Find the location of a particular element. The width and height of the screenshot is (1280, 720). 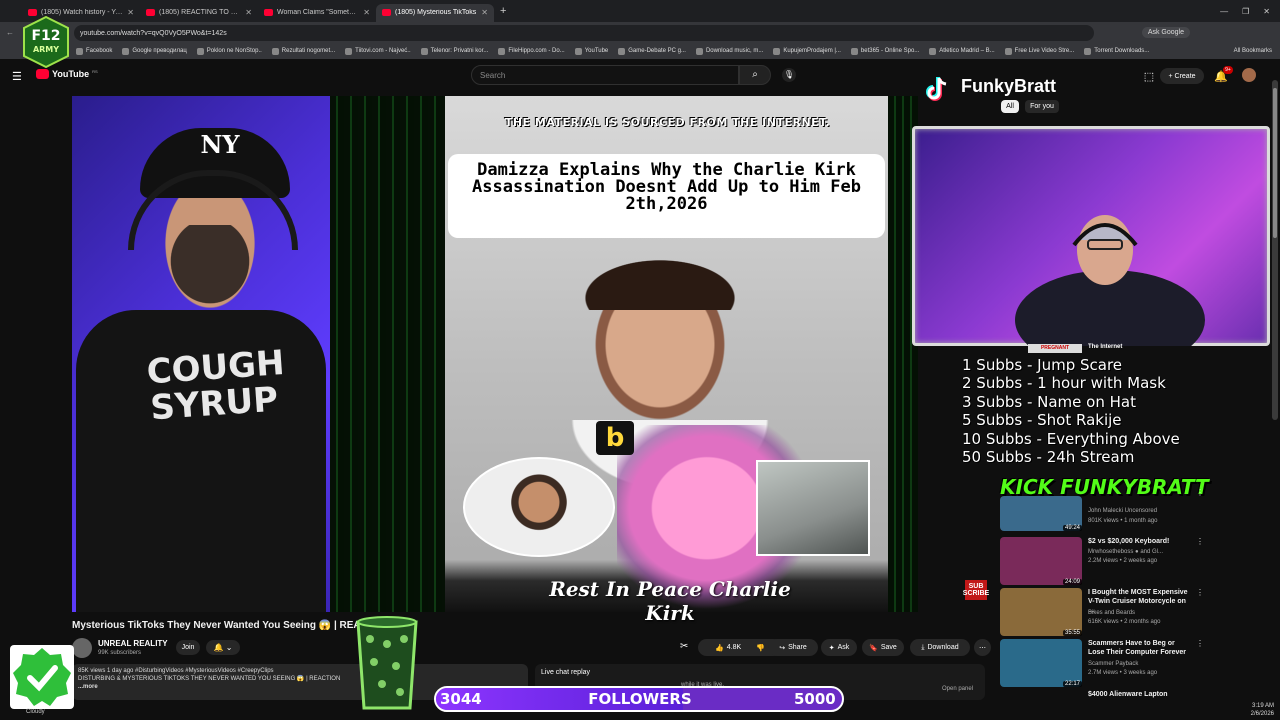

cast-icon: ⬚ is located at coordinates (1149, 77).